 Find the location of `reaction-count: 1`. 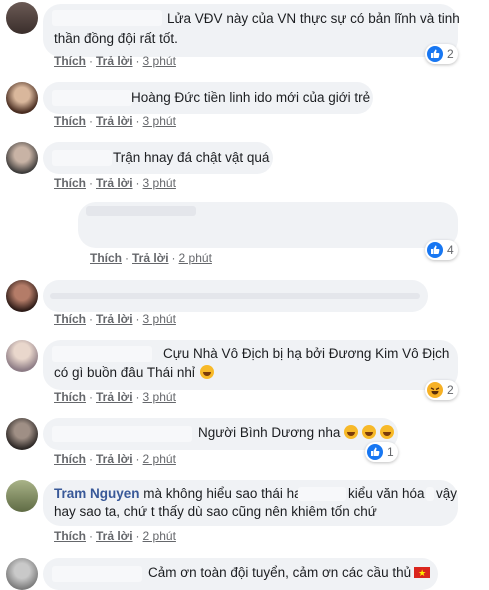

reaction-count: 1 is located at coordinates (381, 452).